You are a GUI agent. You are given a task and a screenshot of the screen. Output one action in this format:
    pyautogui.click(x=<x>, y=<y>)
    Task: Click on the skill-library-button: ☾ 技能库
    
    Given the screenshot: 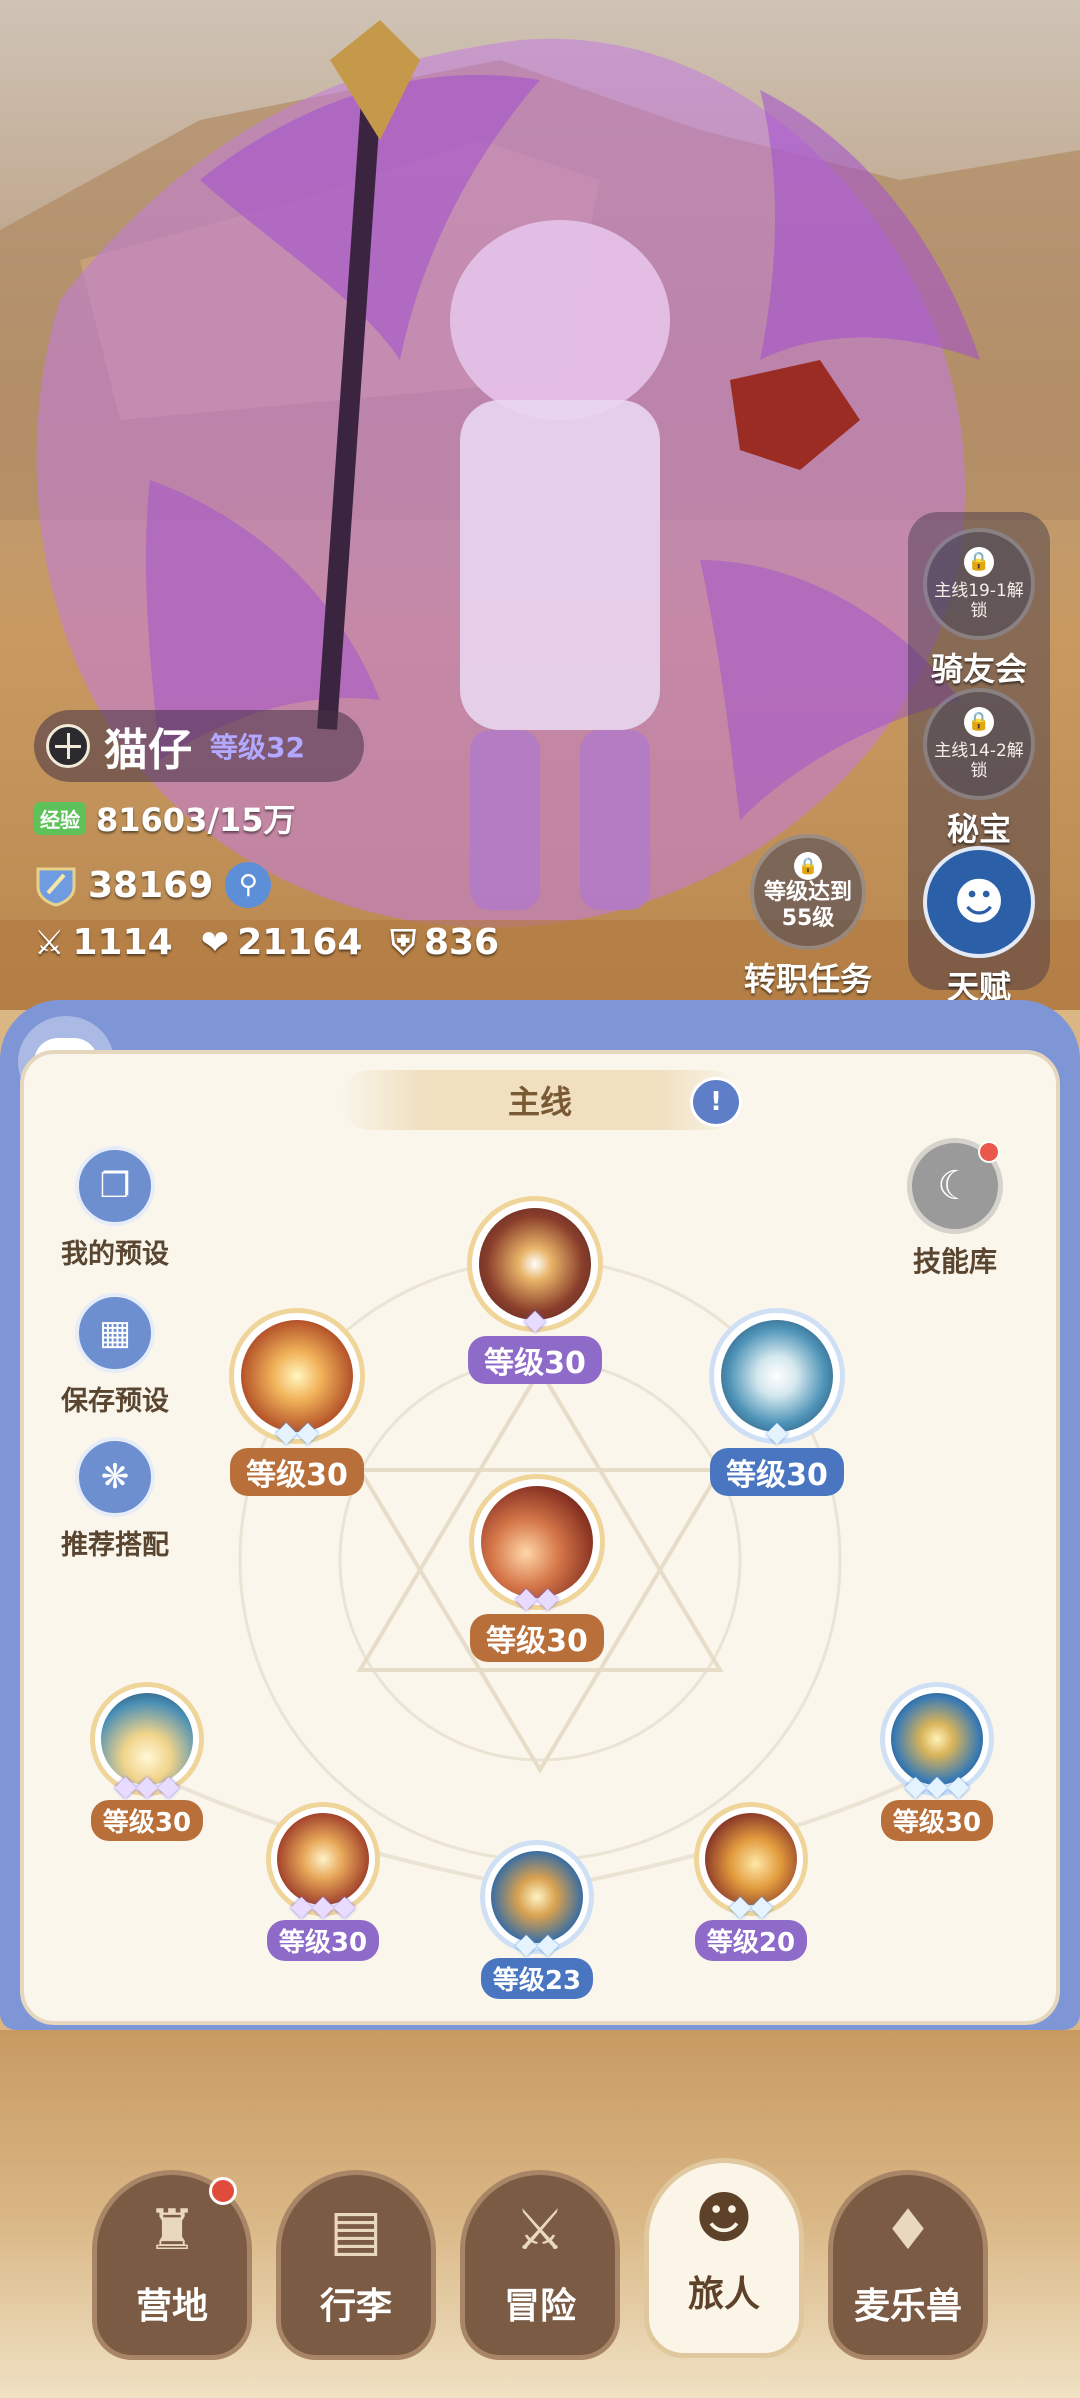 What is the action you would take?
    pyautogui.click(x=955, y=1209)
    